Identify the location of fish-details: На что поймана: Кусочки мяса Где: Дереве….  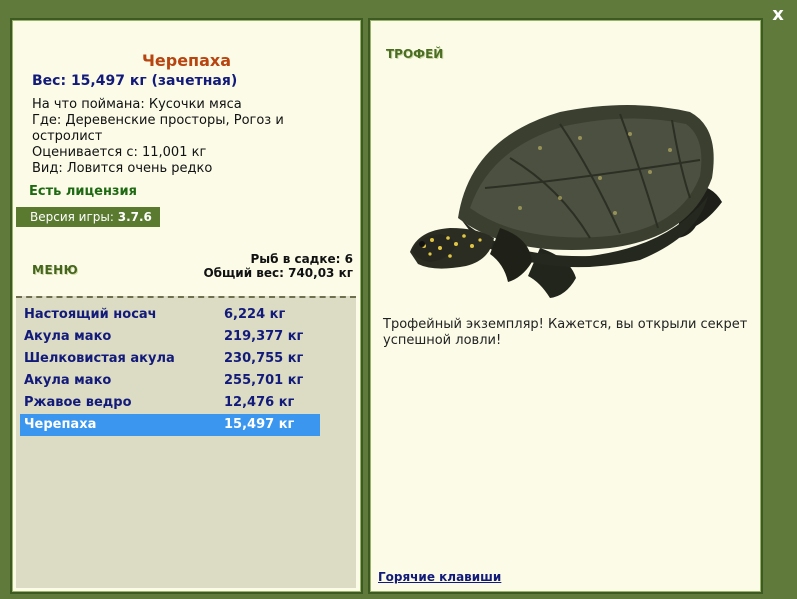
(182, 137).